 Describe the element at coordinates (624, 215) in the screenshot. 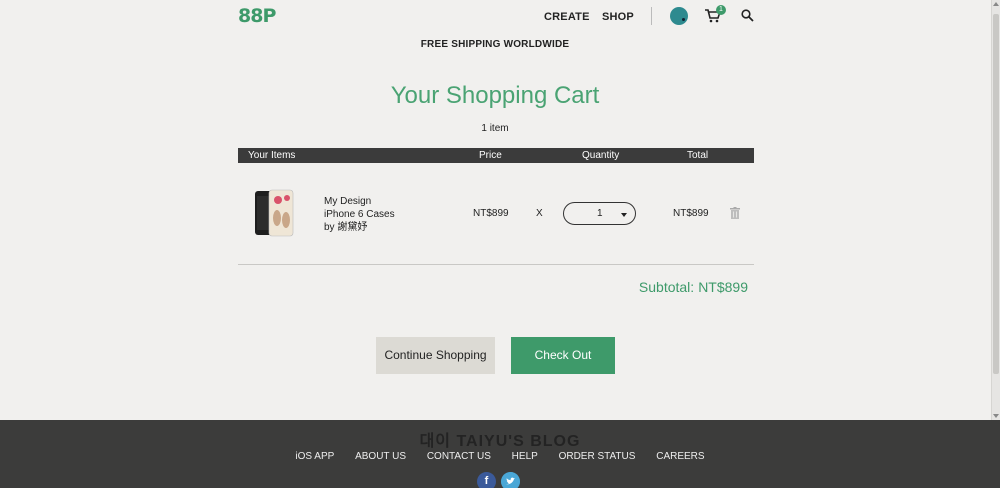

I see `chevron-down-icon` at that location.